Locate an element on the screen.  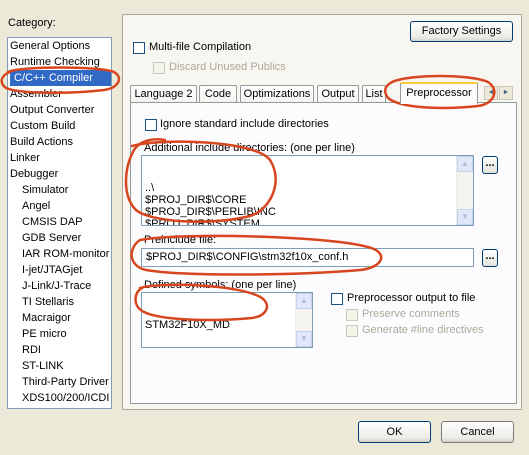
category-item-i-jet-jtagjet: I-jet/JTAGjet is located at coordinates (59, 270).